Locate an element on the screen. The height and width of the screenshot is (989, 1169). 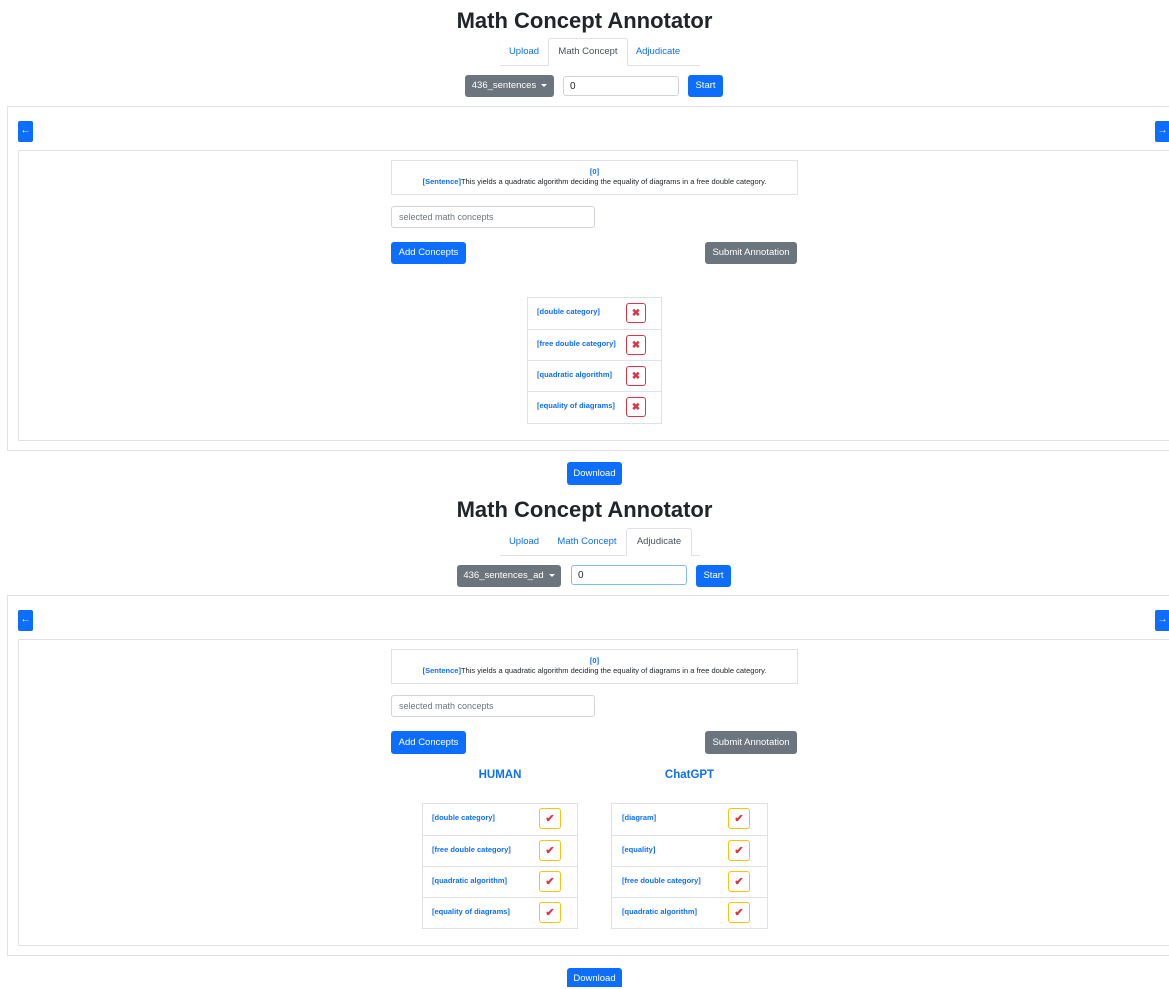
chatgpt-heading: ChatGPT is located at coordinates (689, 775).